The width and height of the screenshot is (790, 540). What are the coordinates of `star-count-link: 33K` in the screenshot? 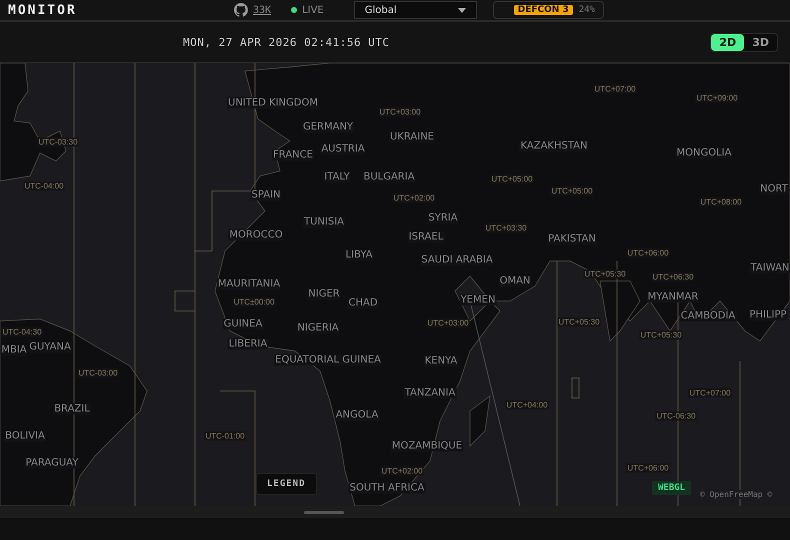 It's located at (262, 10).